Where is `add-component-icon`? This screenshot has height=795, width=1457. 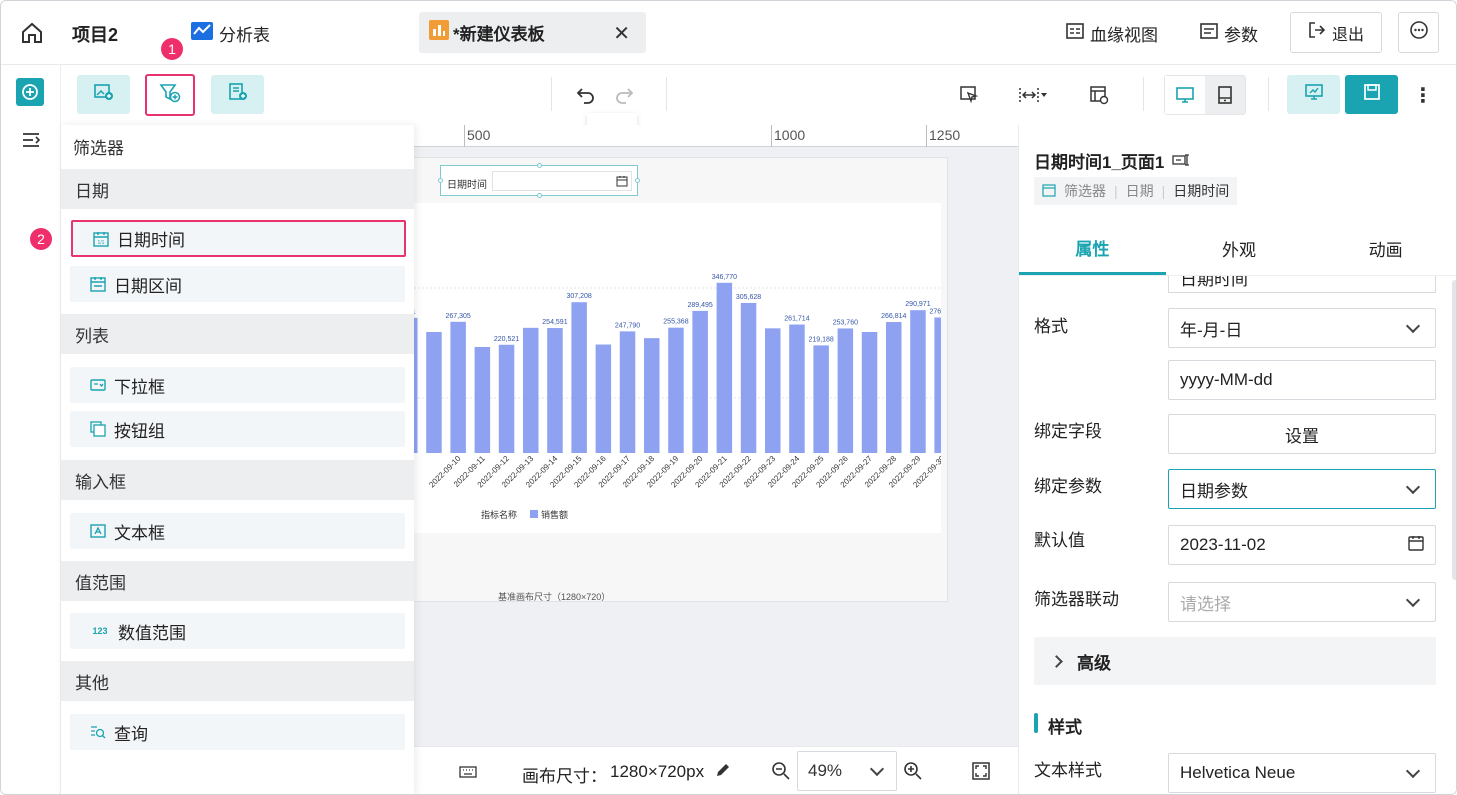
add-component-icon is located at coordinates (30, 92).